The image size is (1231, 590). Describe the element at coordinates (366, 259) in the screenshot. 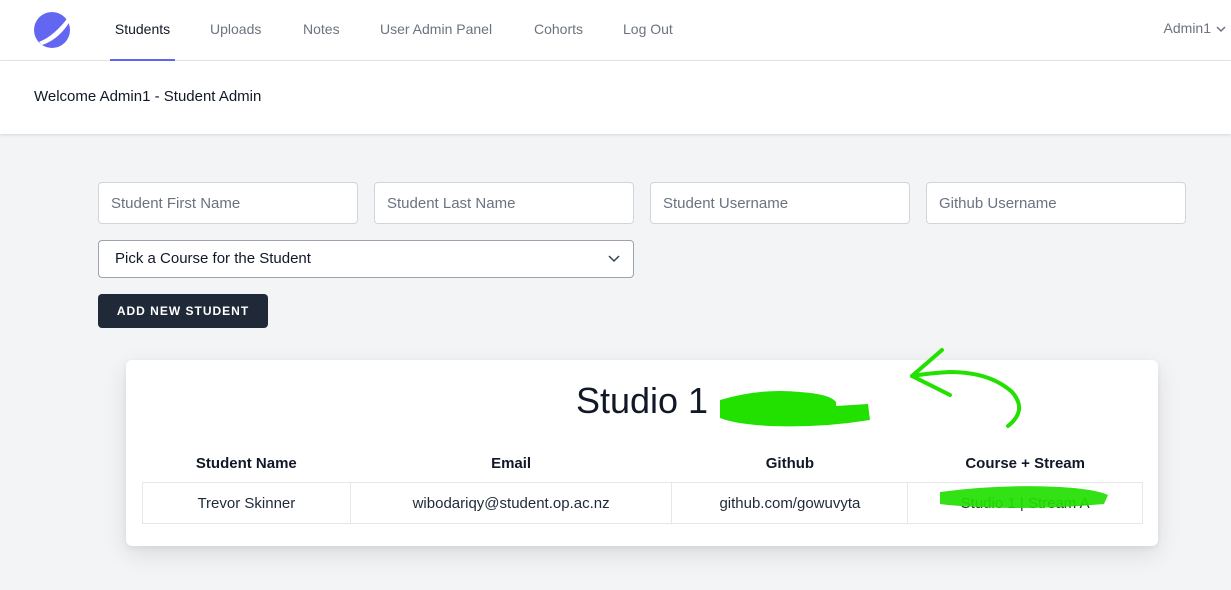

I see `course-select: Pick a Course for the Student` at that location.